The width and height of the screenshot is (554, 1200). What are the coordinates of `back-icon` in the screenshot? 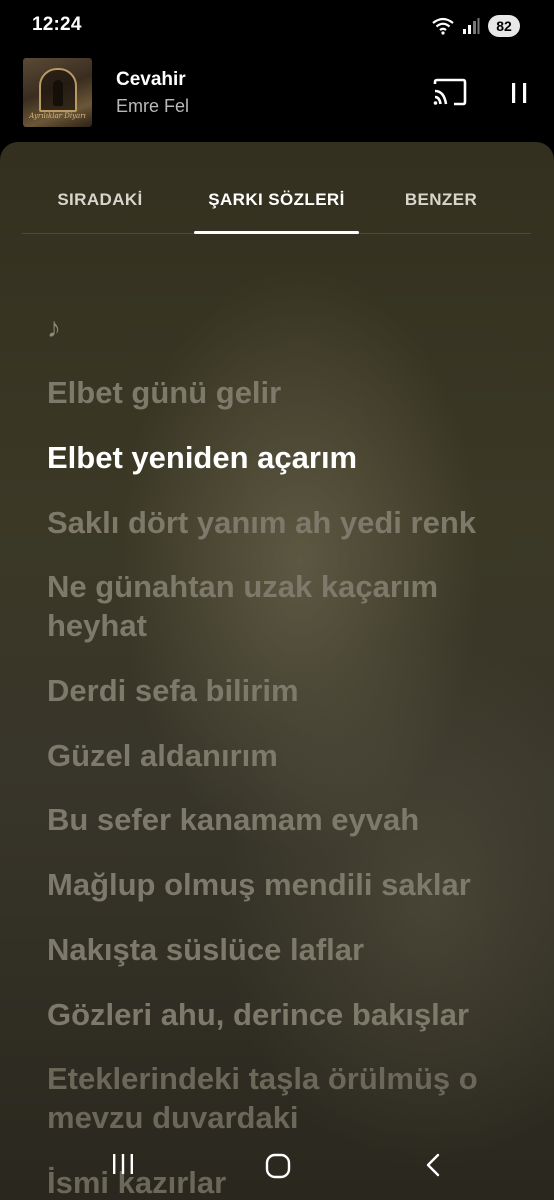 It's located at (433, 1165).